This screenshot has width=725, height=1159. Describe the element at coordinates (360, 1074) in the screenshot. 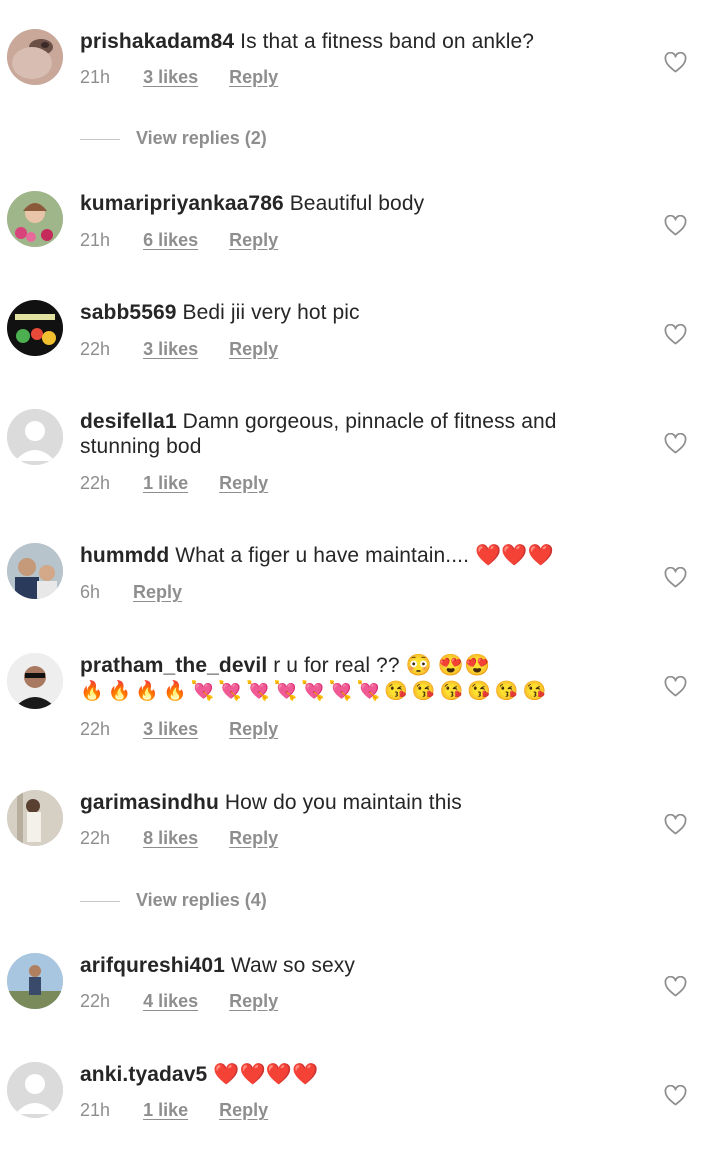

I see `comment-text: anki.tyadav5 ❤️❤️❤️❤️` at that location.